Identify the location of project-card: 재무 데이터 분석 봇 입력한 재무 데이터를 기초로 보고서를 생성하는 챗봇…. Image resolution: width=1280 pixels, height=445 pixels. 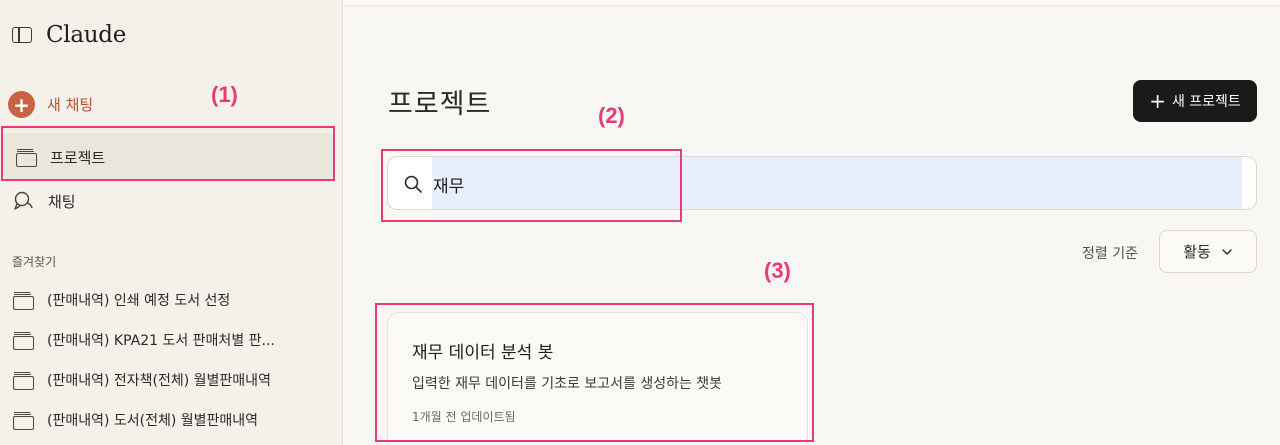
(597, 378).